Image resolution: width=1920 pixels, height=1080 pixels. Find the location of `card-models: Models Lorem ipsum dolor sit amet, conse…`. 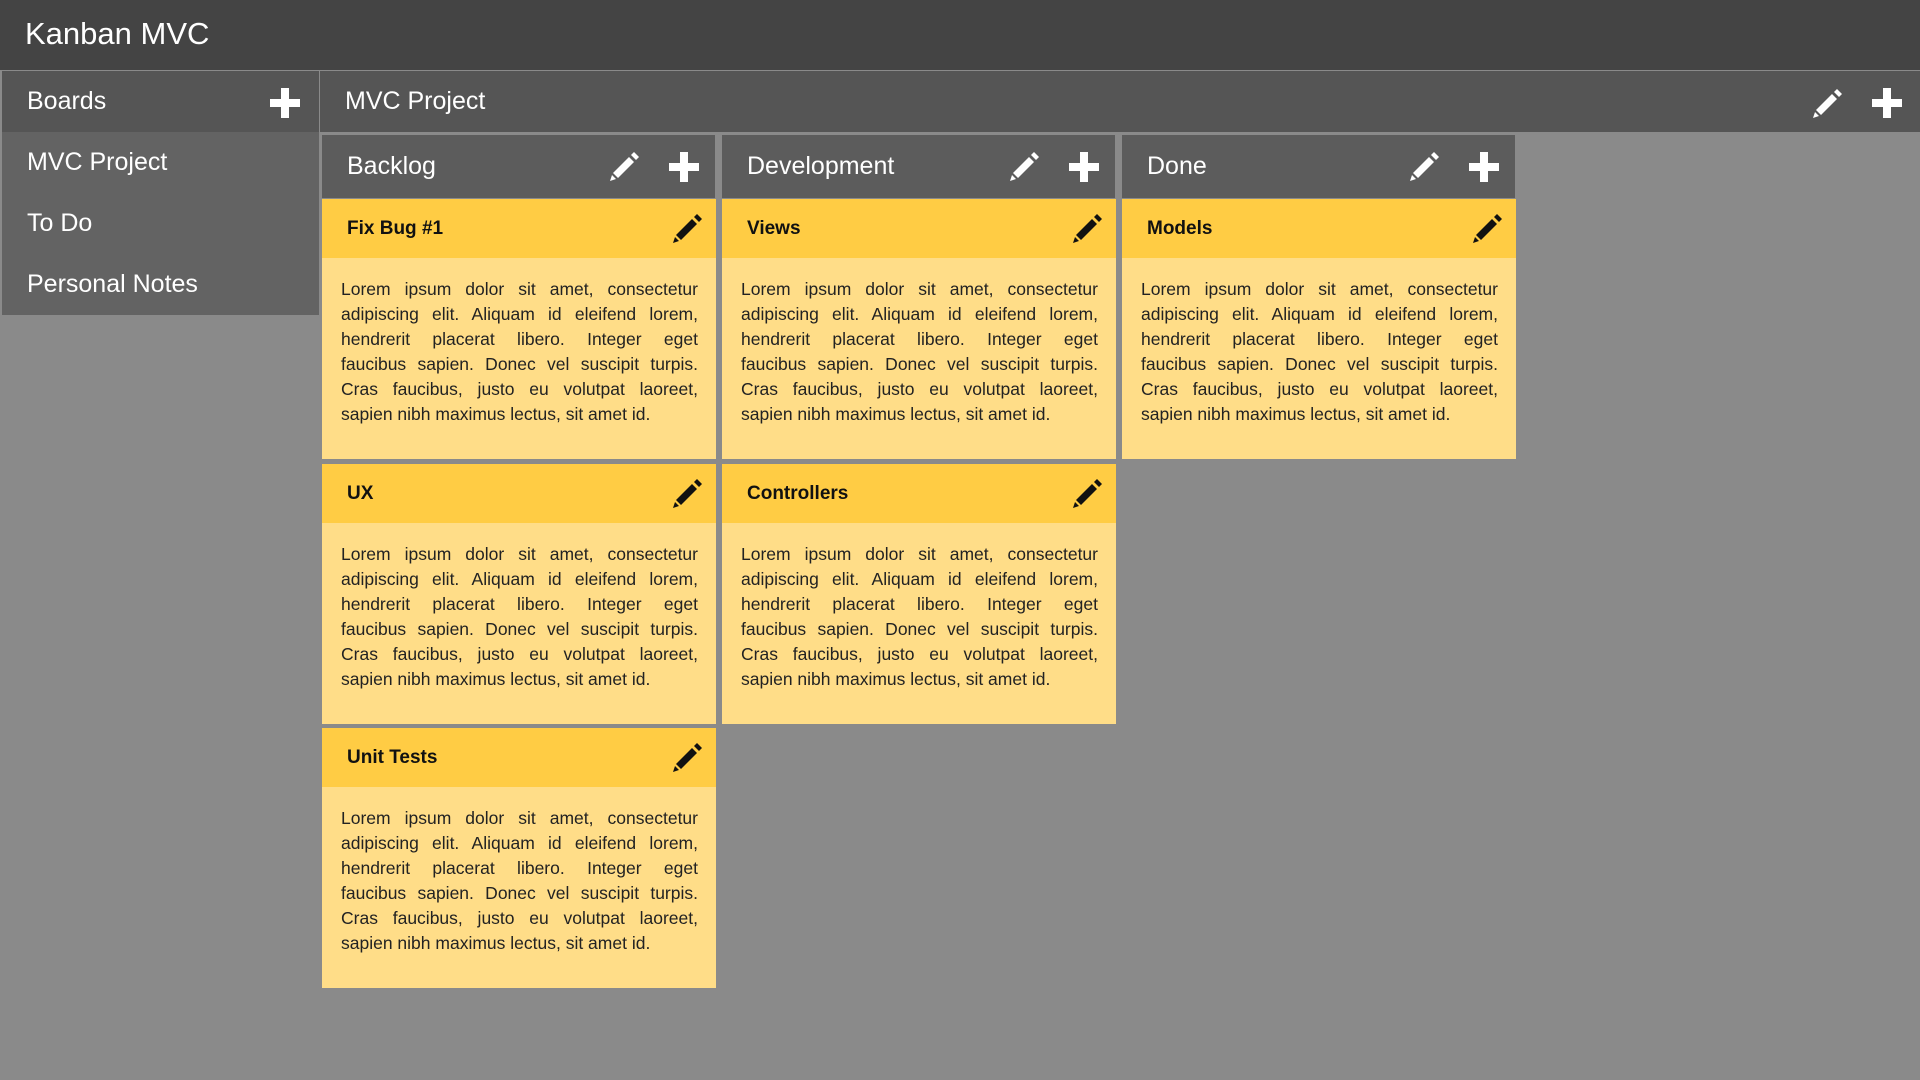

card-models: Models Lorem ipsum dolor sit amet, conse… is located at coordinates (1319, 329).